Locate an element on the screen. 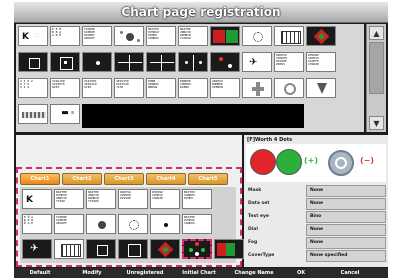 Image resolution: width=398 pixels, height=280 pixels. chart-name: [F]Worth 4 Dots is located at coordinates (270, 140).